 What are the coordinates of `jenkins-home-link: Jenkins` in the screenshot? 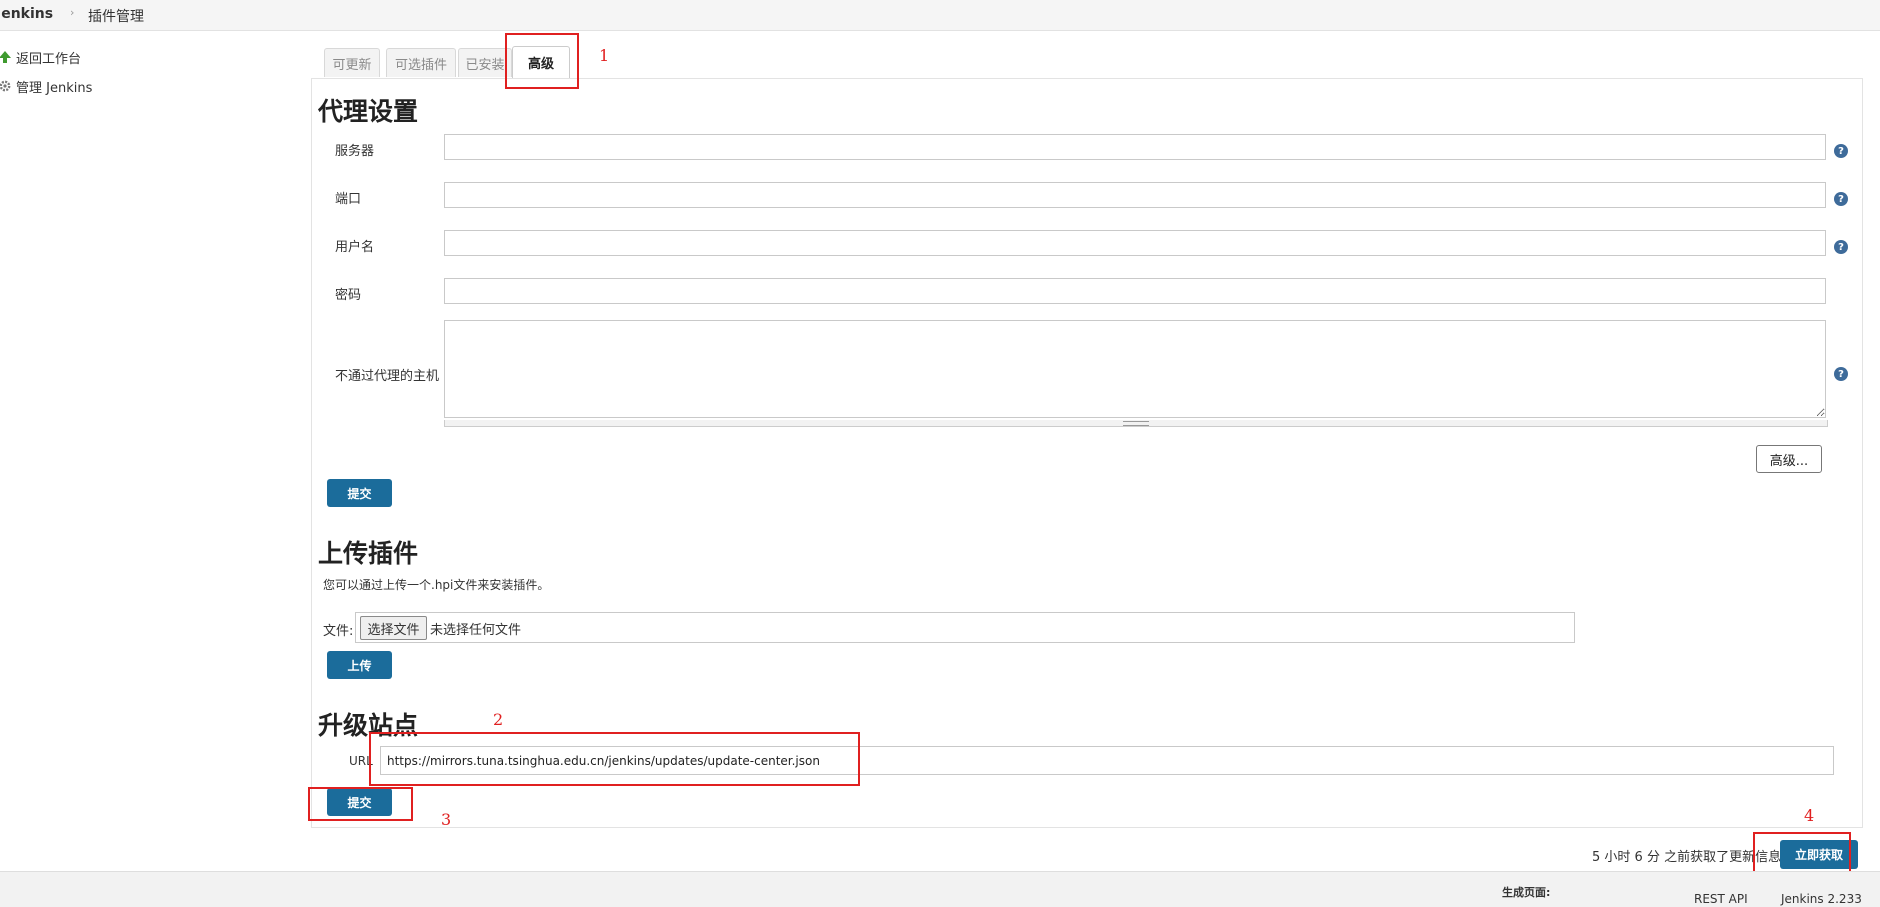 It's located at (26, 14).